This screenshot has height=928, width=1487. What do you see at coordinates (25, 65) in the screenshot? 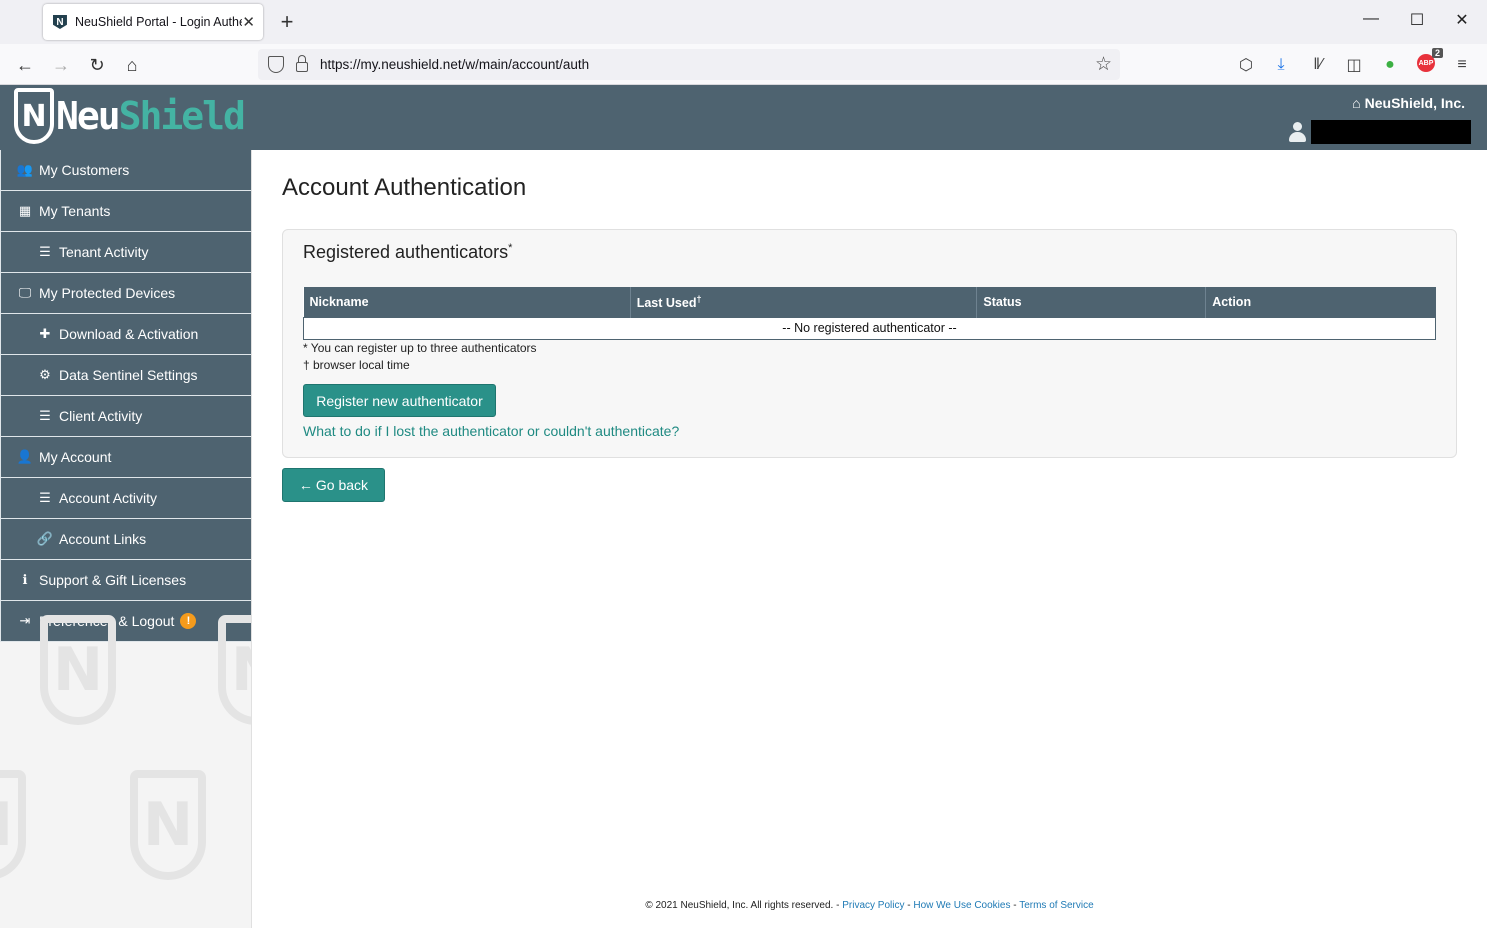
I see `back-arrow-icon: ←` at bounding box center [25, 65].